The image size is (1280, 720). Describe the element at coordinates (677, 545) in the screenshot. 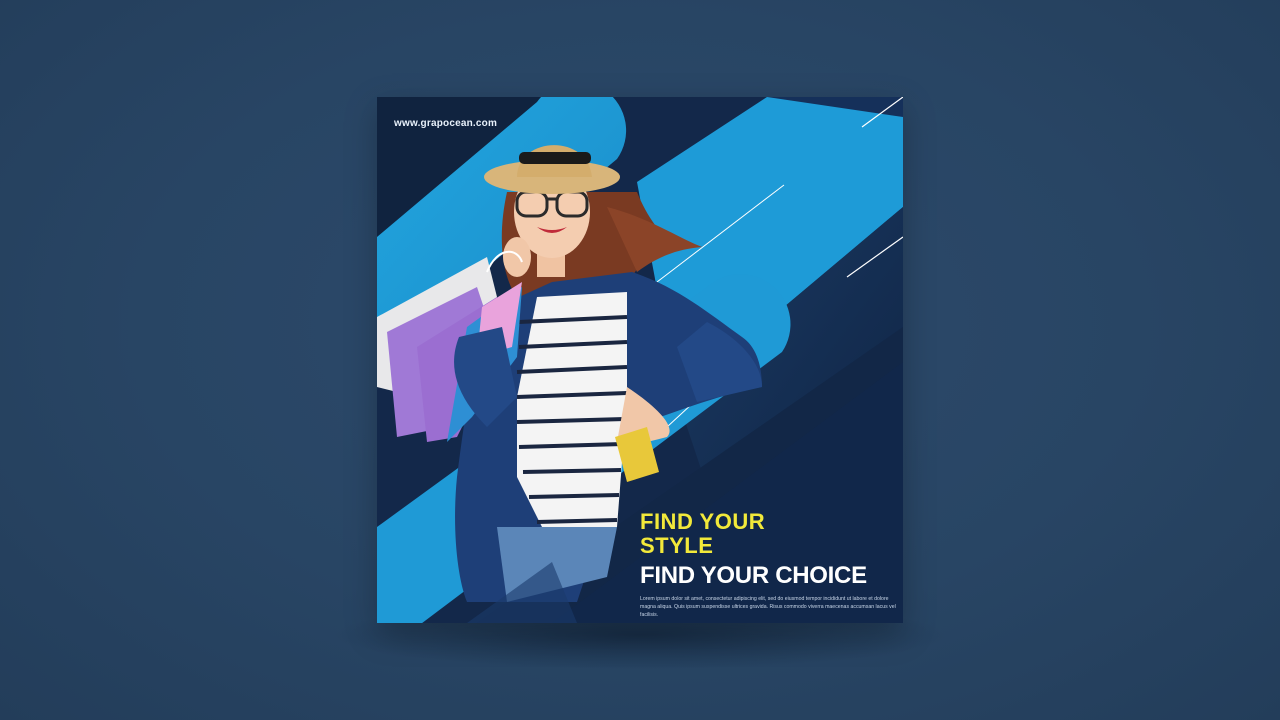

I see `headline-line-2: STYLE` at that location.